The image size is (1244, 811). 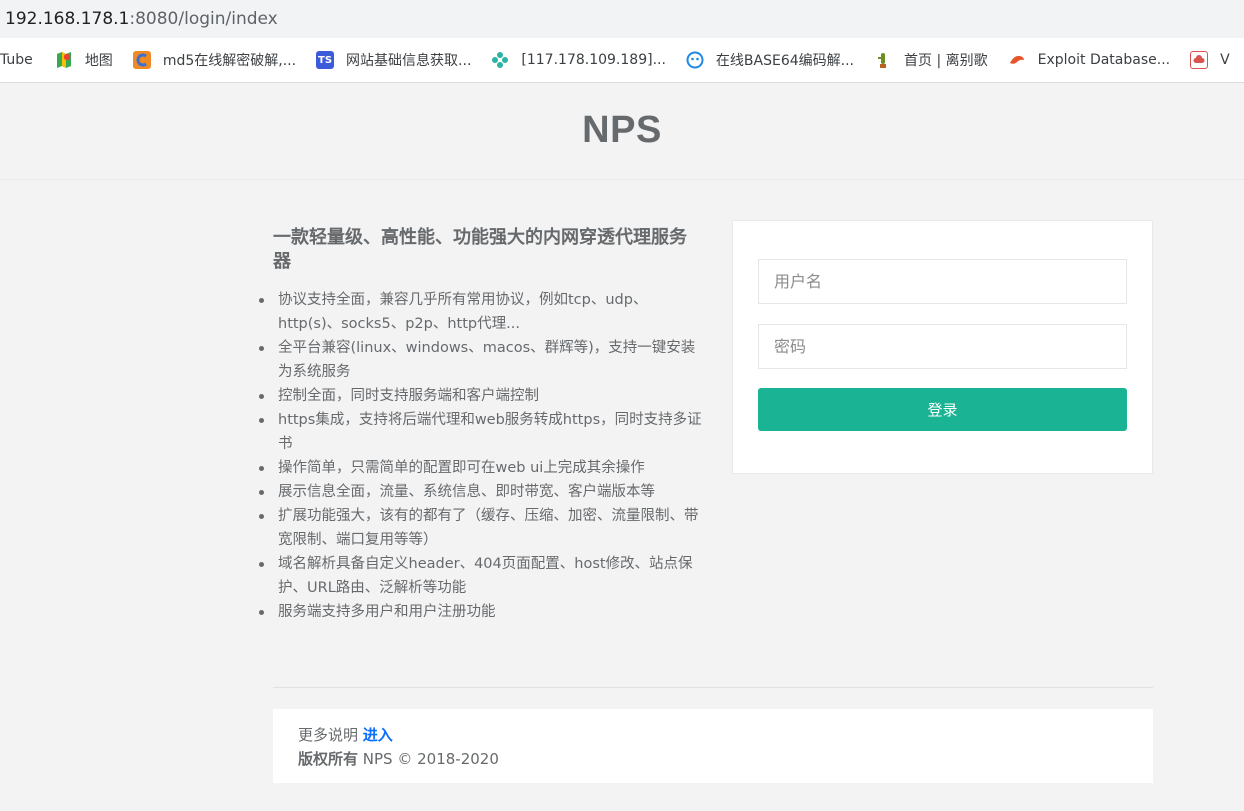 What do you see at coordinates (64, 60) in the screenshot?
I see `maps-icon` at bounding box center [64, 60].